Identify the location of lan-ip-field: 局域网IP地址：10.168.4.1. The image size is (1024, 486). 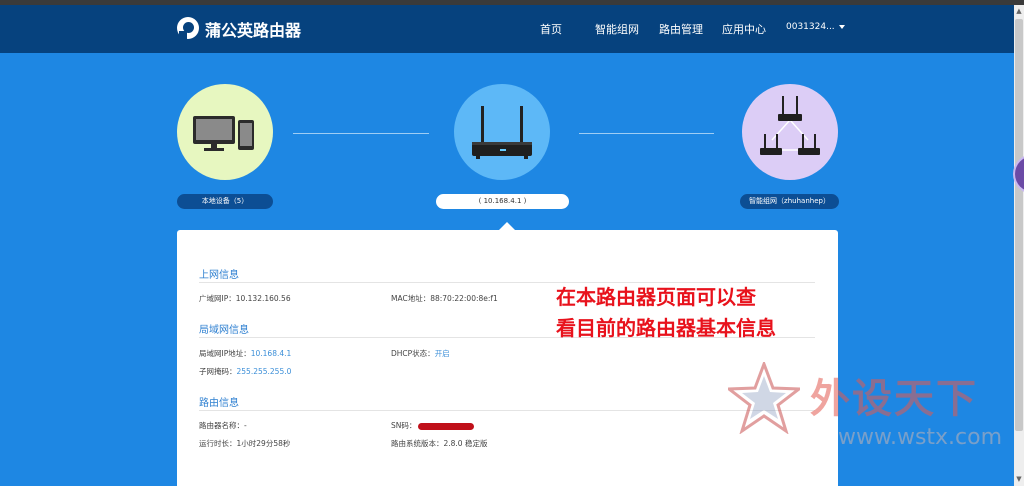
(245, 353).